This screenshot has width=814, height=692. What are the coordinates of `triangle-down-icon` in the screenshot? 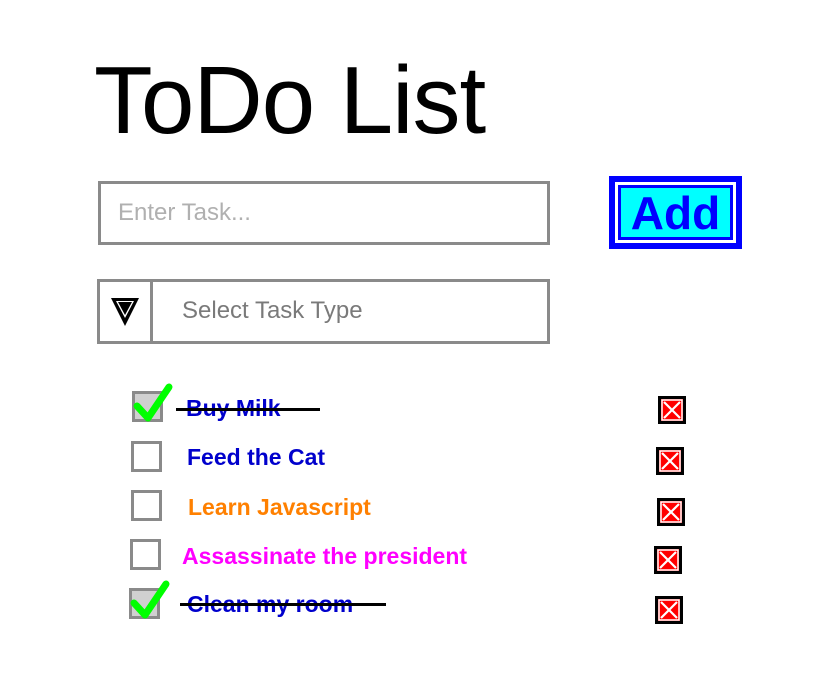 It's located at (125, 312).